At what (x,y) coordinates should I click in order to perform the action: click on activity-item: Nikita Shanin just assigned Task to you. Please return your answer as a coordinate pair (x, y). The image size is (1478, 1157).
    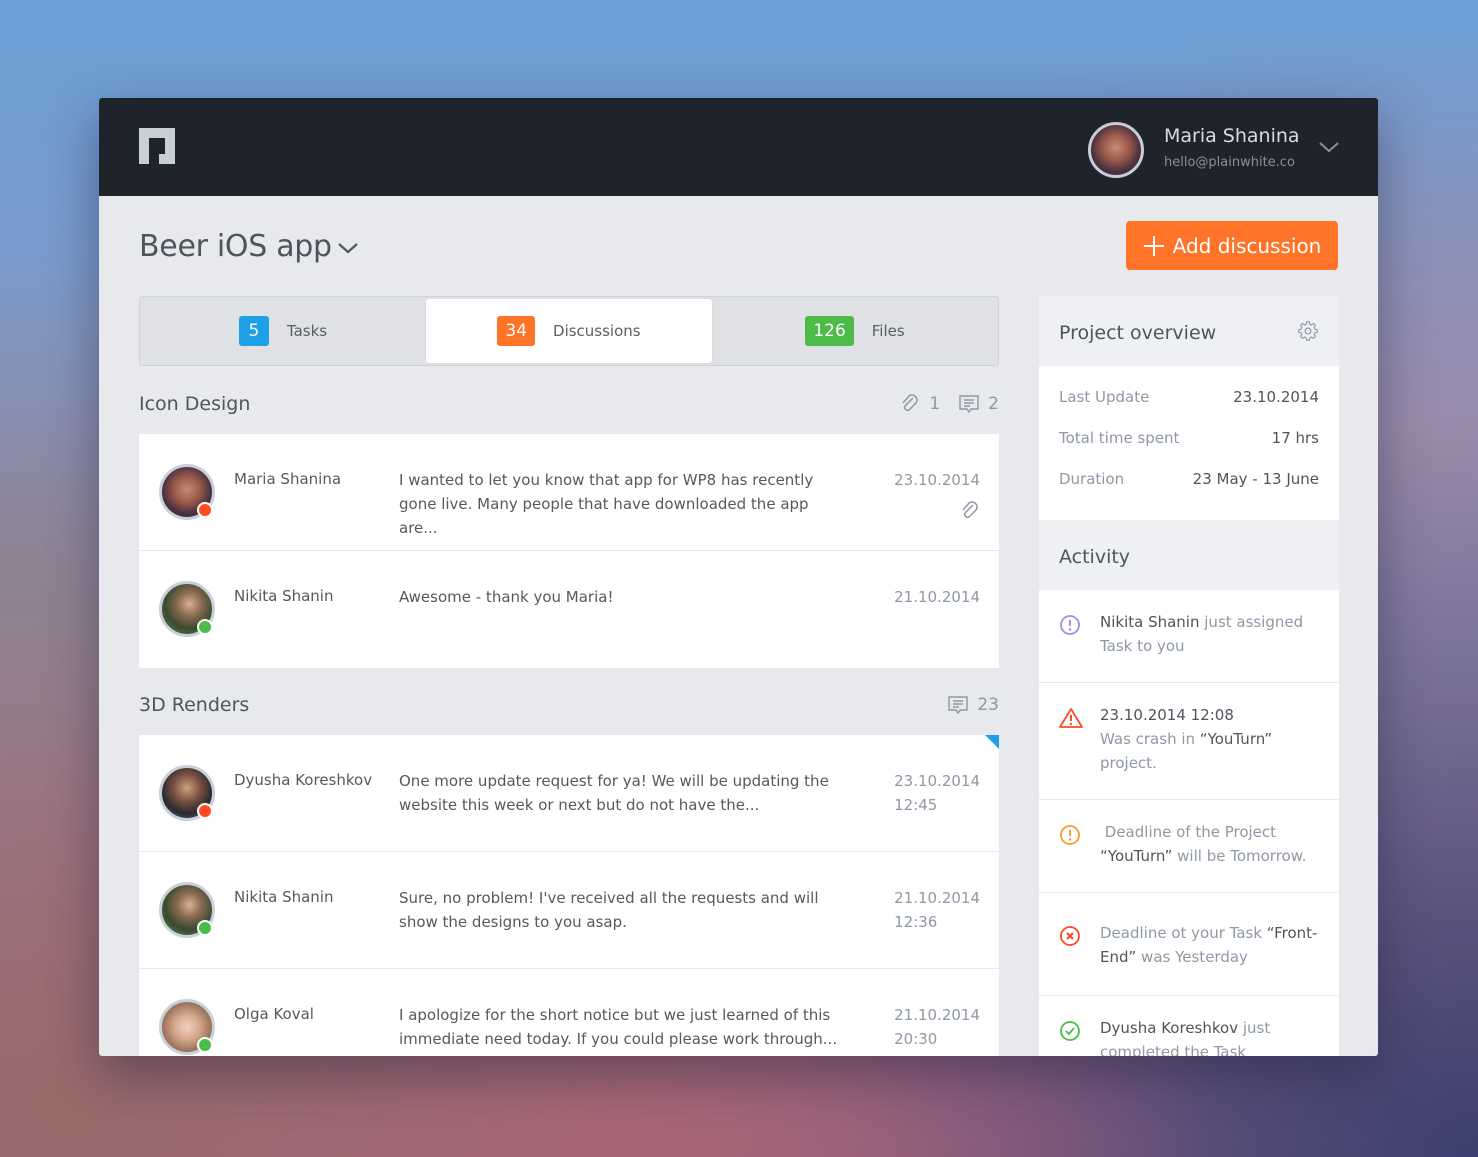
    Looking at the image, I should click on (1189, 636).